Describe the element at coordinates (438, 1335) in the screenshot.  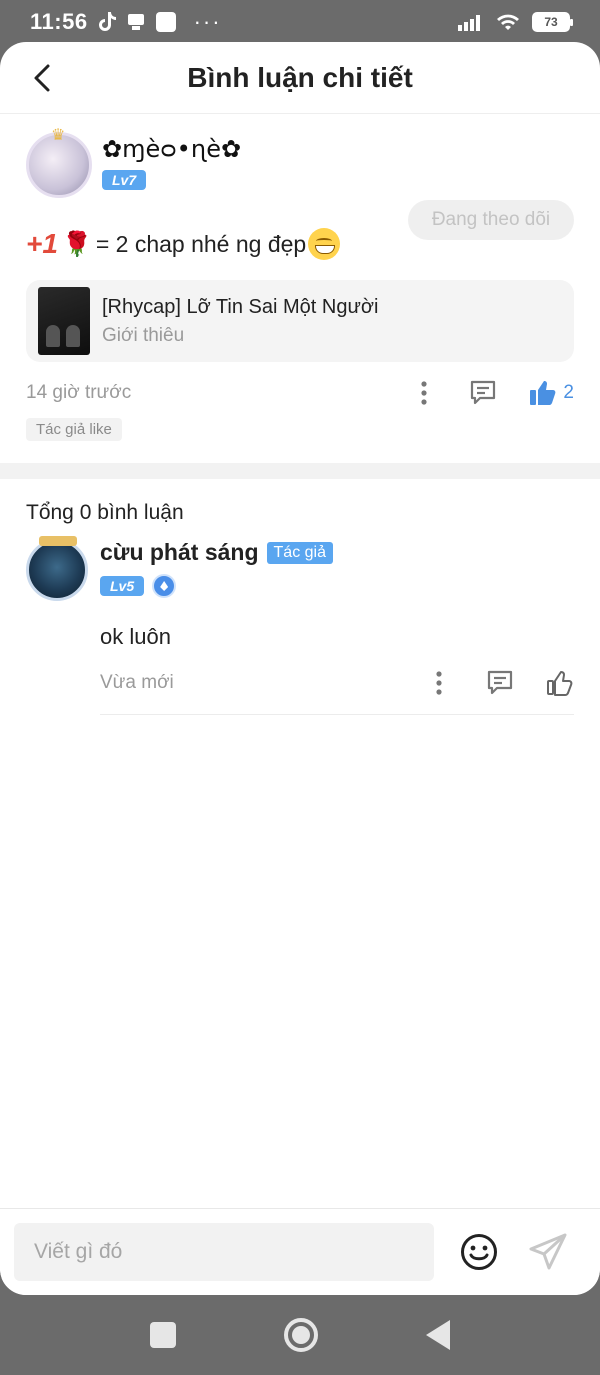
I see `system-back-button` at that location.